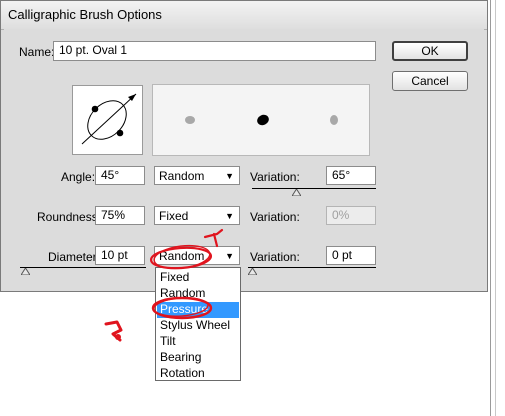 The width and height of the screenshot is (505, 416). What do you see at coordinates (198, 310) in the screenshot?
I see `dropdown-option-pressure: Pressure` at bounding box center [198, 310].